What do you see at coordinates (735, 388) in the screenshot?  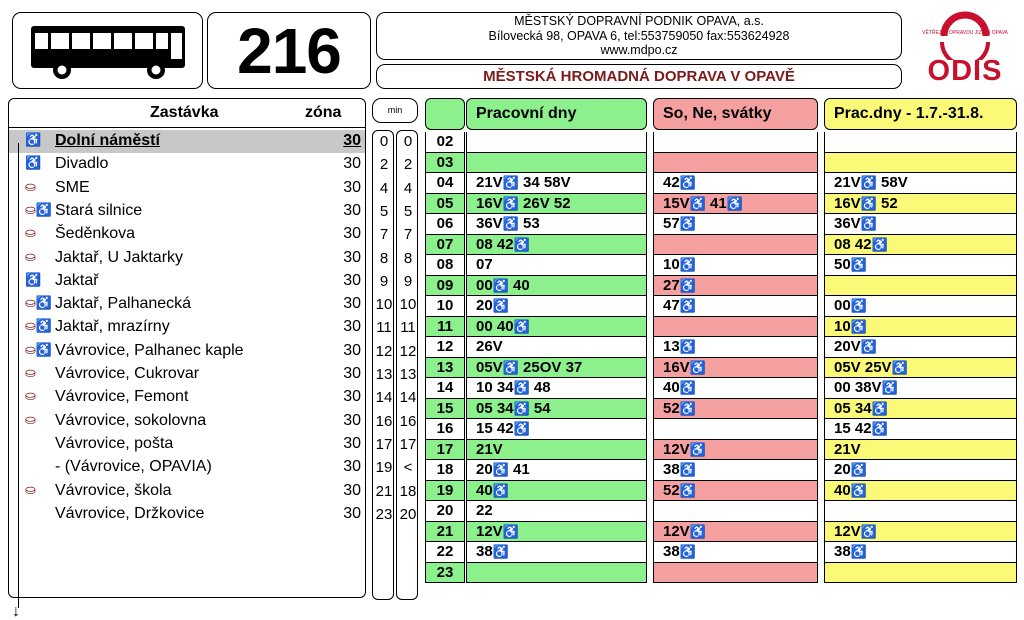 I see `weekend-cell: 40♿` at bounding box center [735, 388].